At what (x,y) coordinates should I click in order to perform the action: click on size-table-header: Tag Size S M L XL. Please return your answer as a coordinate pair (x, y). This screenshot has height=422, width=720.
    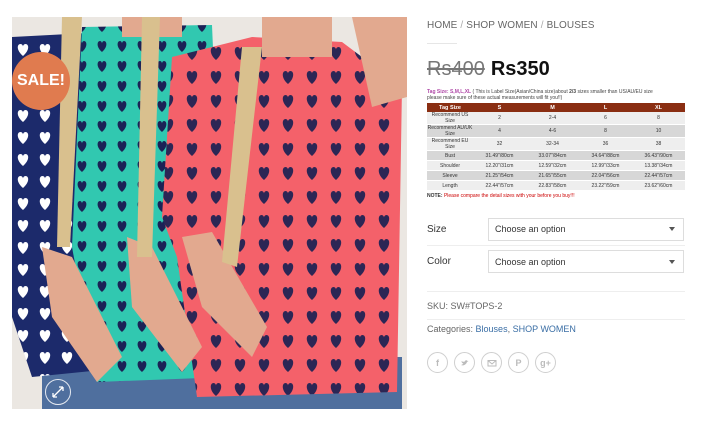
    Looking at the image, I should click on (556, 107).